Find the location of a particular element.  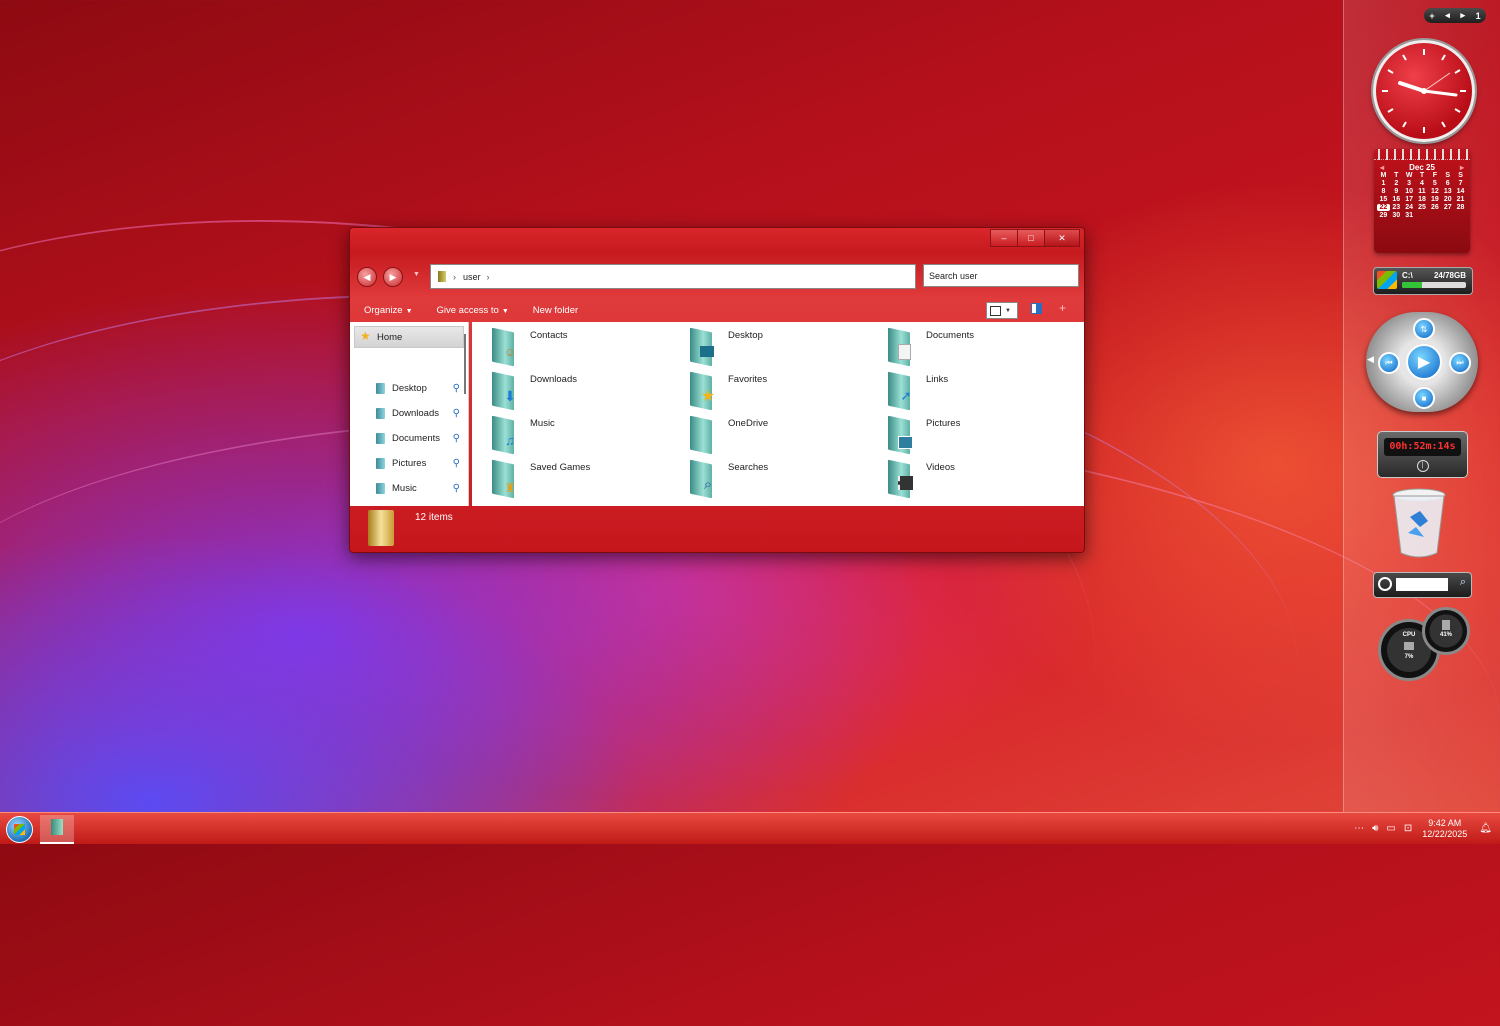

next-month-icon: ▸ is located at coordinates (1462, 167).